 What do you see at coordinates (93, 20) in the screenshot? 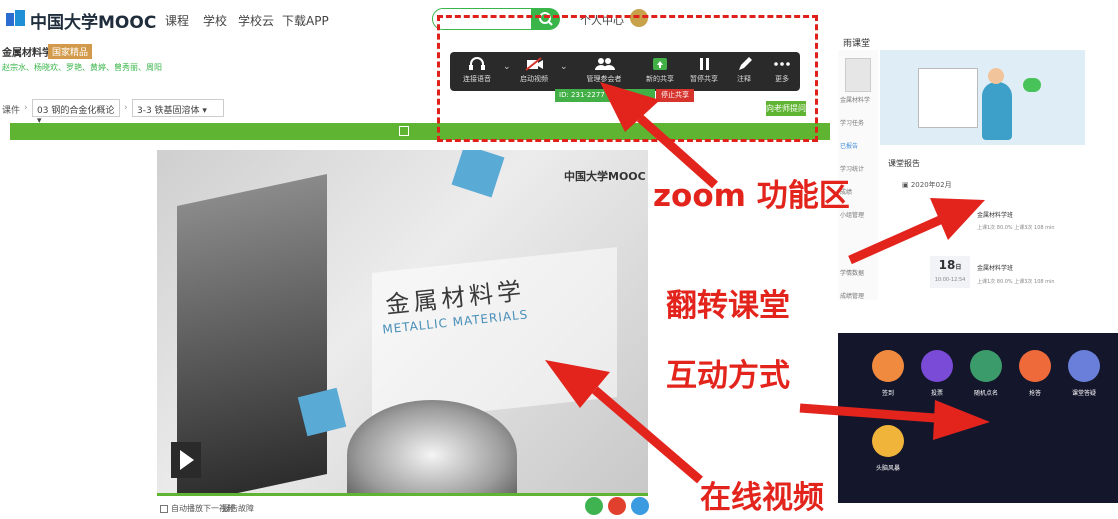
I see `mooc-logo: 中国大学MOOC` at bounding box center [93, 20].